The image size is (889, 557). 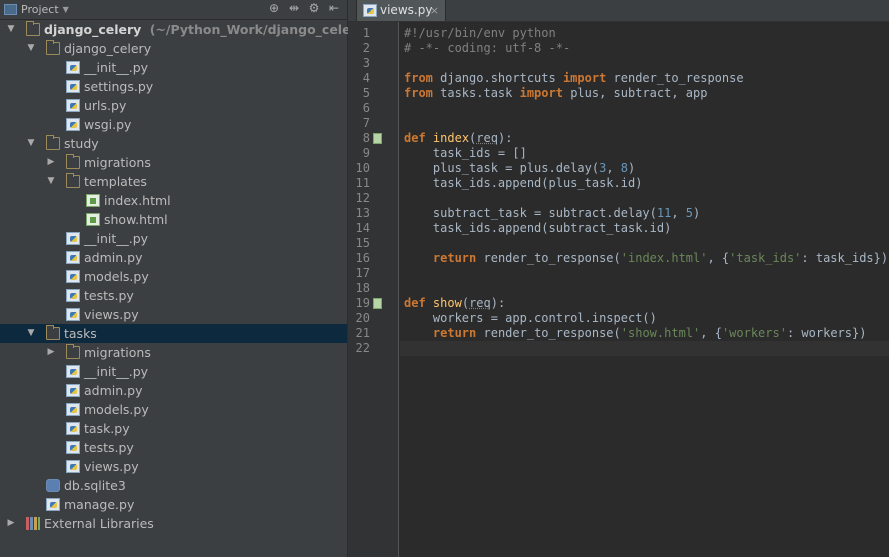 What do you see at coordinates (845, 258) in the screenshot?
I see `code-token: : task_ids})` at bounding box center [845, 258].